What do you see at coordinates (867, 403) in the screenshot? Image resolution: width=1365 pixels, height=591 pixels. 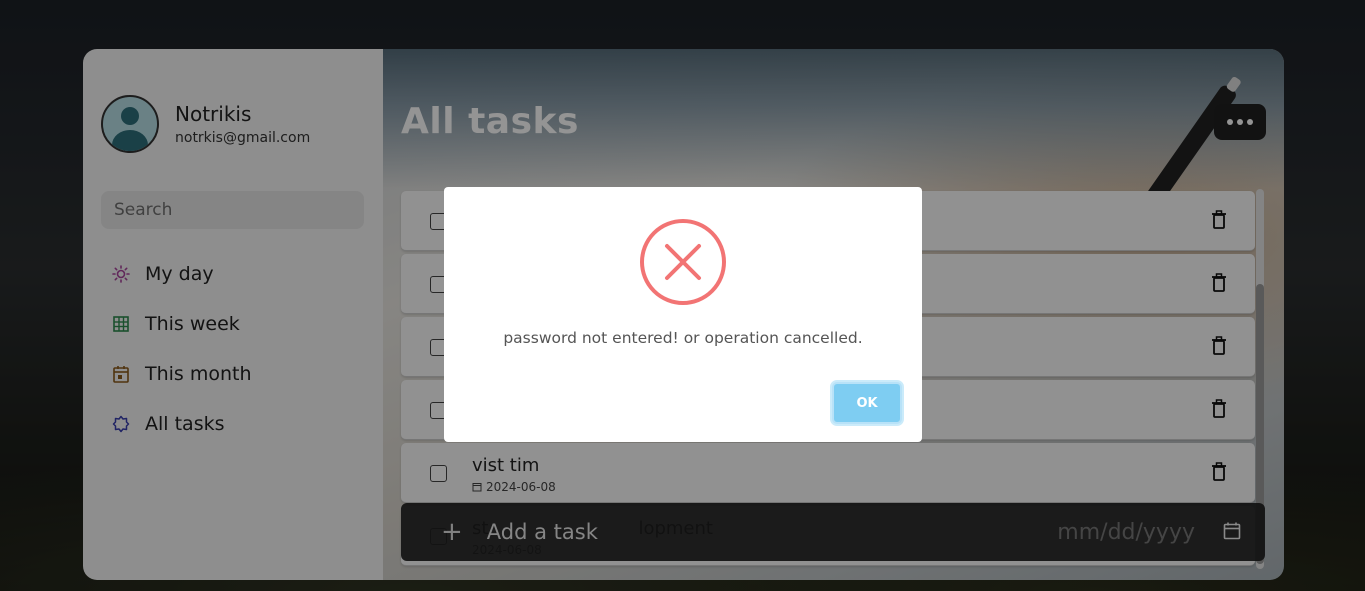 I see `ok-button: OK` at bounding box center [867, 403].